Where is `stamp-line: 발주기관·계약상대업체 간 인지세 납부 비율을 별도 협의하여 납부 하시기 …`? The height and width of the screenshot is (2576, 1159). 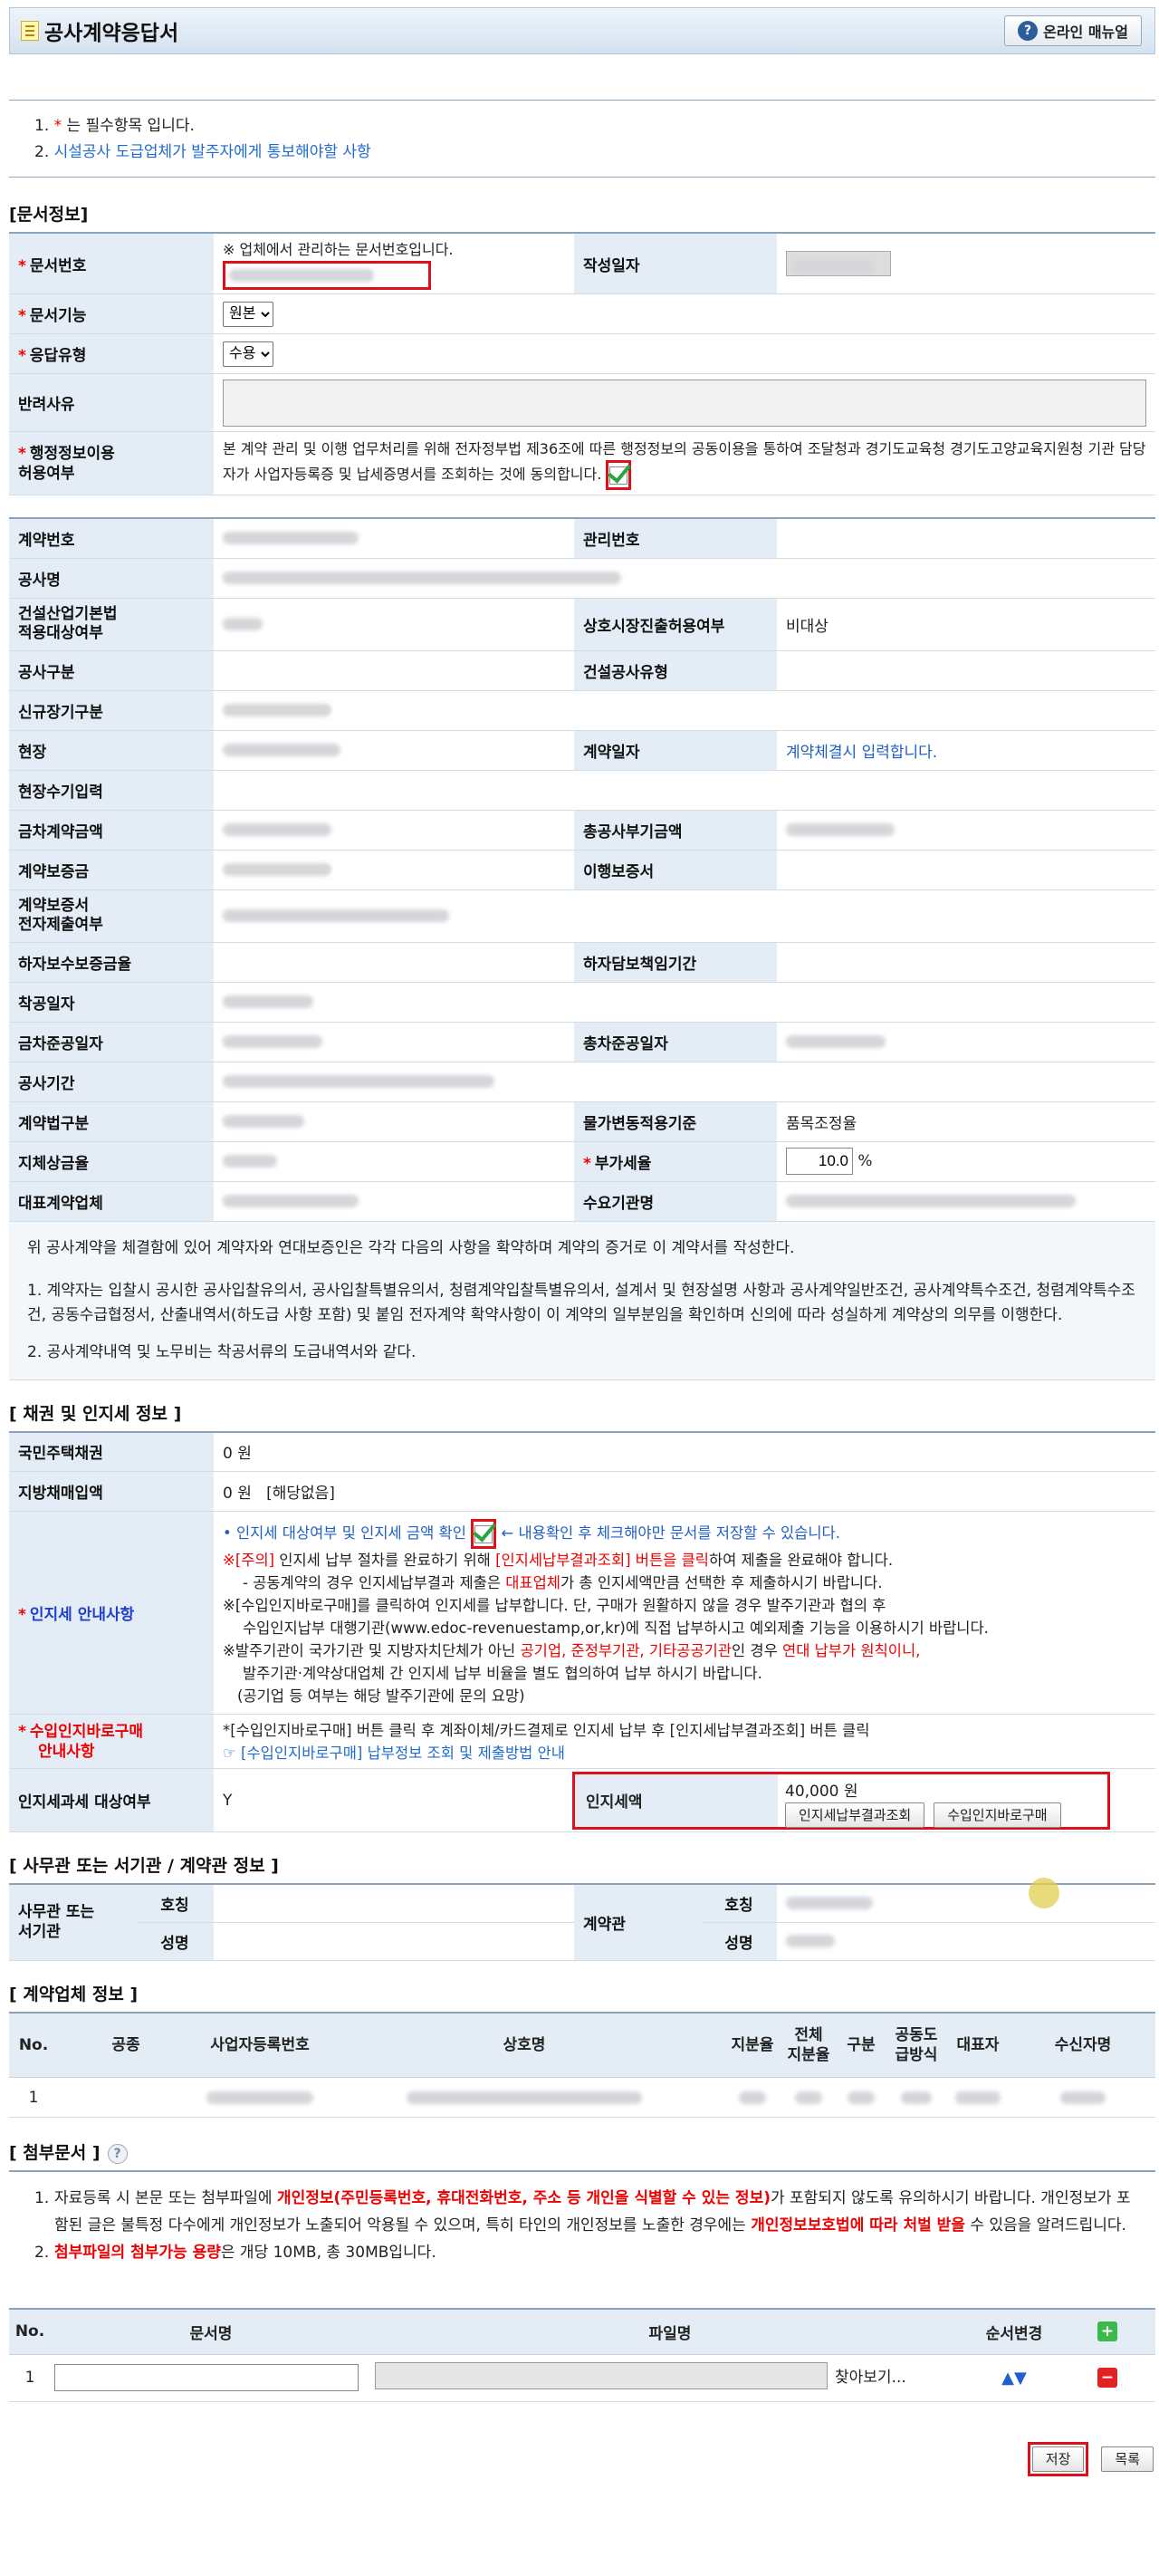 stamp-line: 발주기관·계약상대업체 간 인지세 납부 비율을 별도 협의하여 납부 하시기 … is located at coordinates (503, 1673).